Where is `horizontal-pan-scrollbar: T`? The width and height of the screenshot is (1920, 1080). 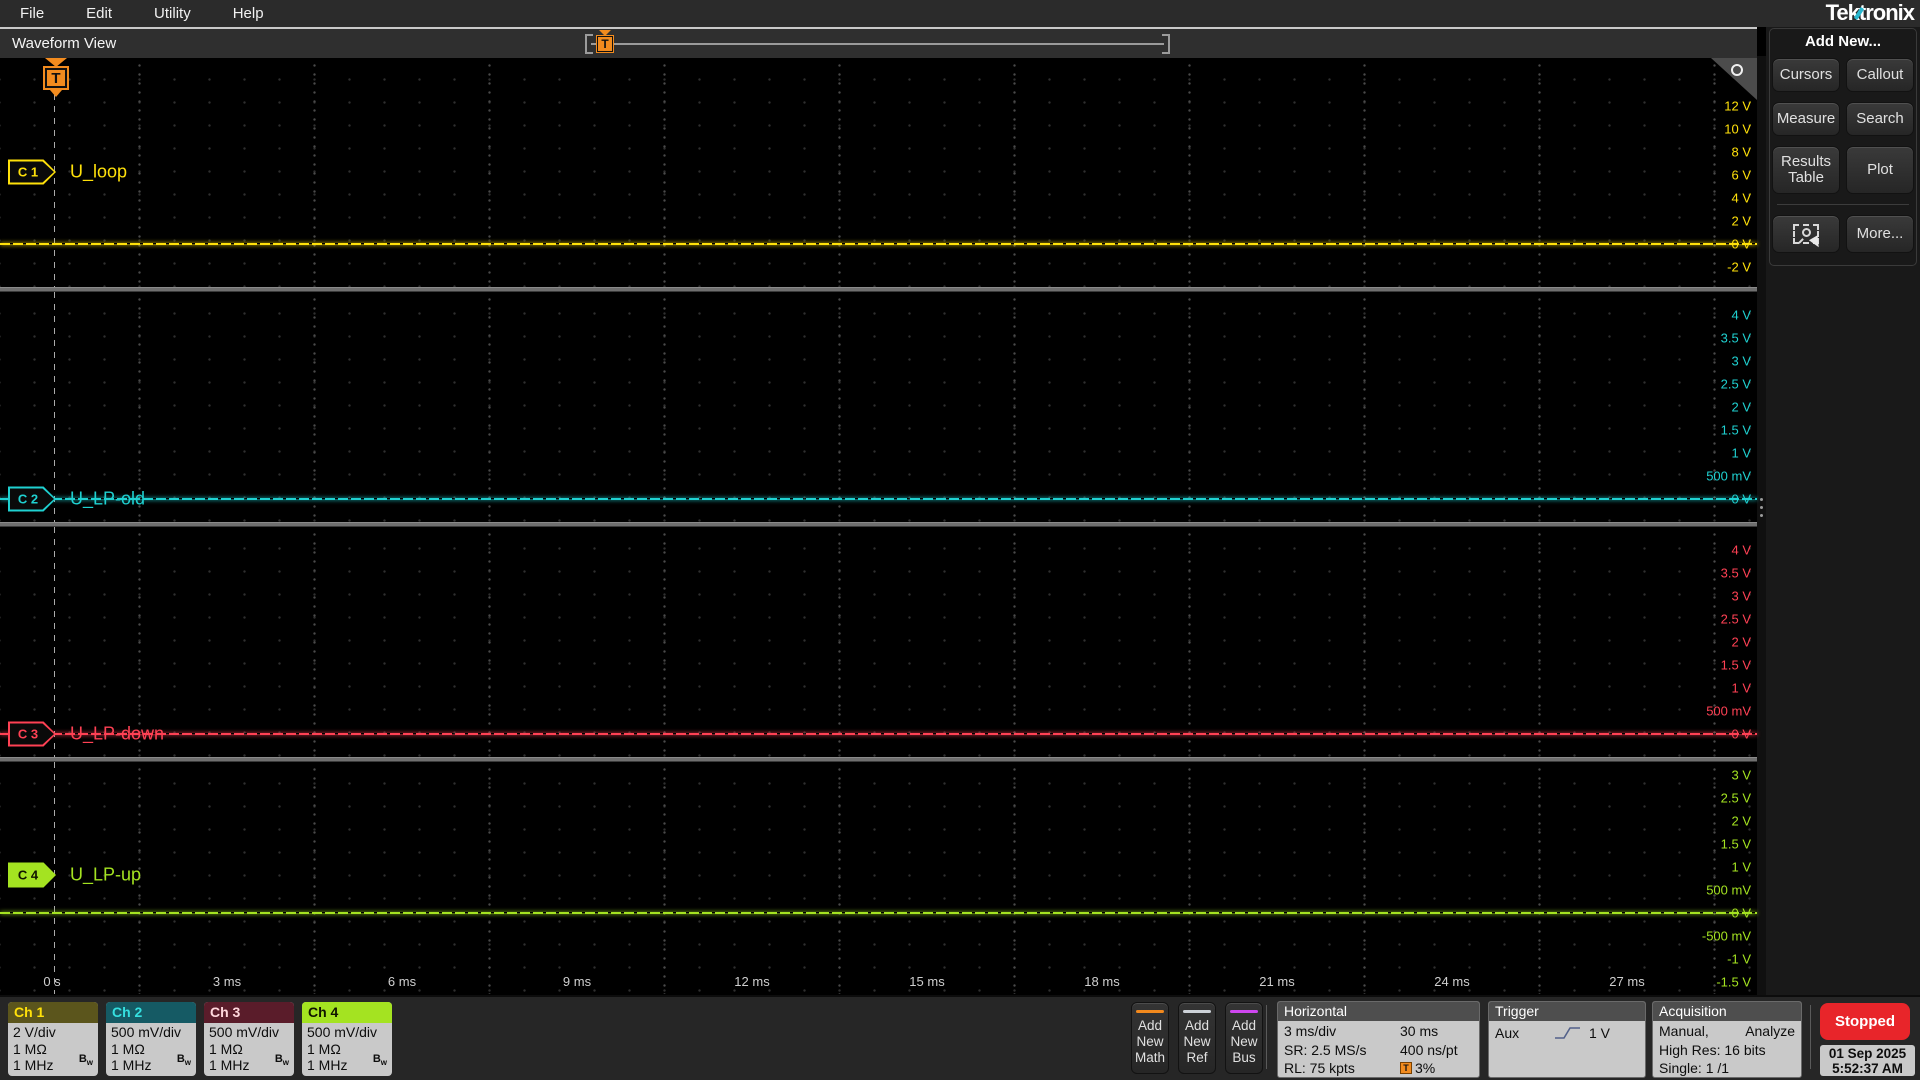 horizontal-pan-scrollbar: T is located at coordinates (877, 42).